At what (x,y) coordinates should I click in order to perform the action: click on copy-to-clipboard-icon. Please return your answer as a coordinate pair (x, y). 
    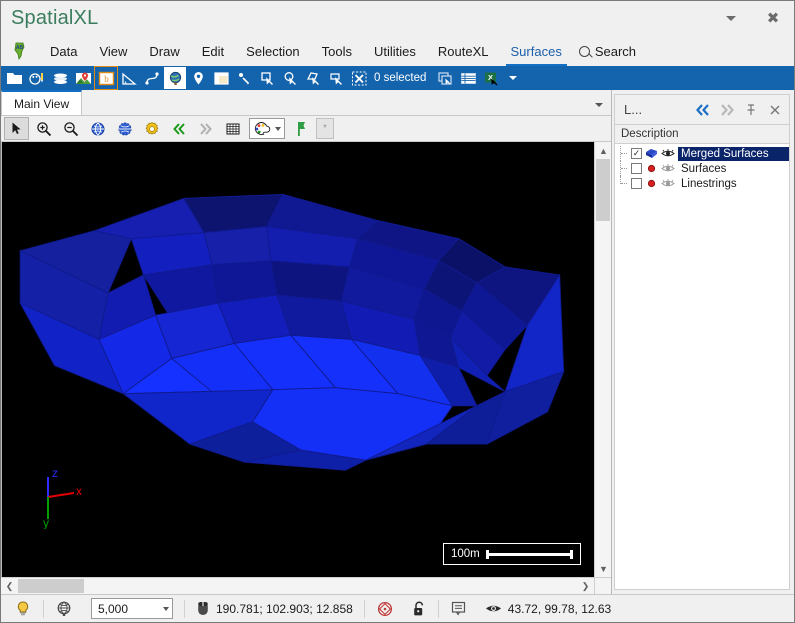
    Looking at the image, I should click on (445, 78).